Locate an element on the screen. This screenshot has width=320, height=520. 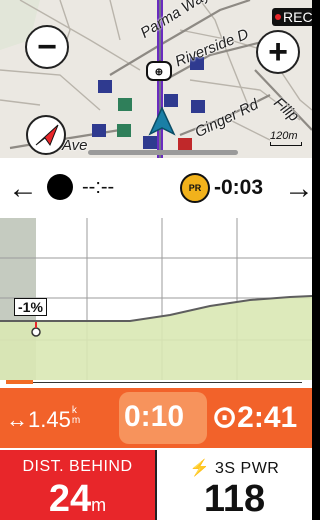
dist-behind-field: DIST. BEHIND 24m is located at coordinates (77, 485).